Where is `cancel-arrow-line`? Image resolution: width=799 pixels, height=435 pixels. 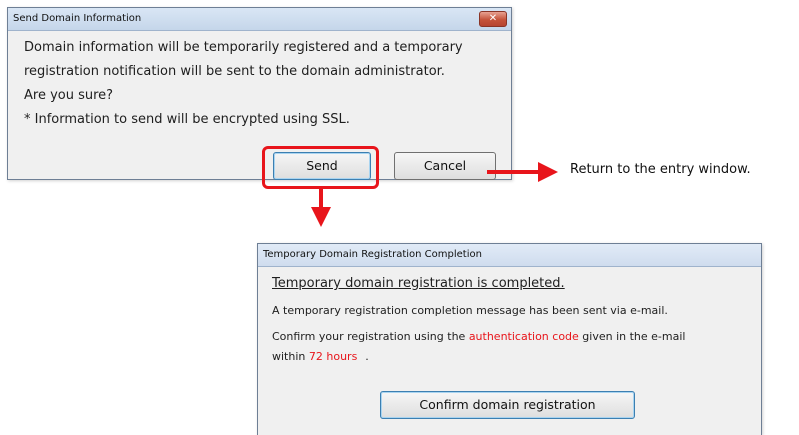 cancel-arrow-line is located at coordinates (513, 172).